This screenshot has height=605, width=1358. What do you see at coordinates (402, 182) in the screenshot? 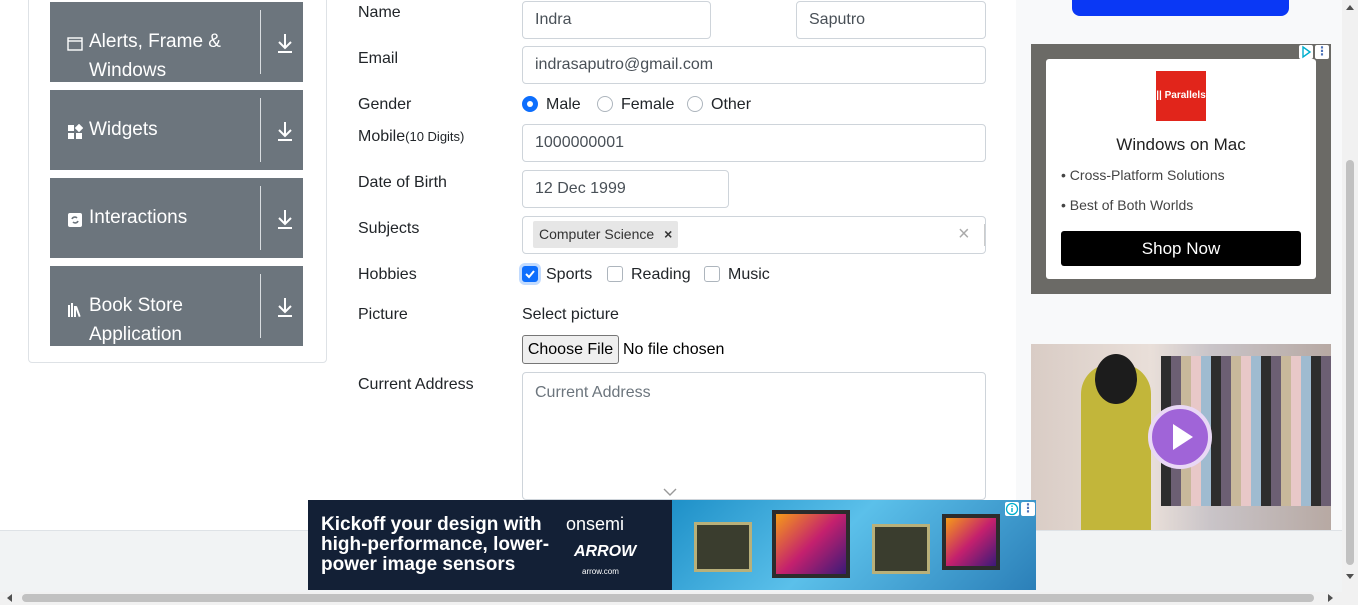
I see `dob-label: Date of Birth` at bounding box center [402, 182].